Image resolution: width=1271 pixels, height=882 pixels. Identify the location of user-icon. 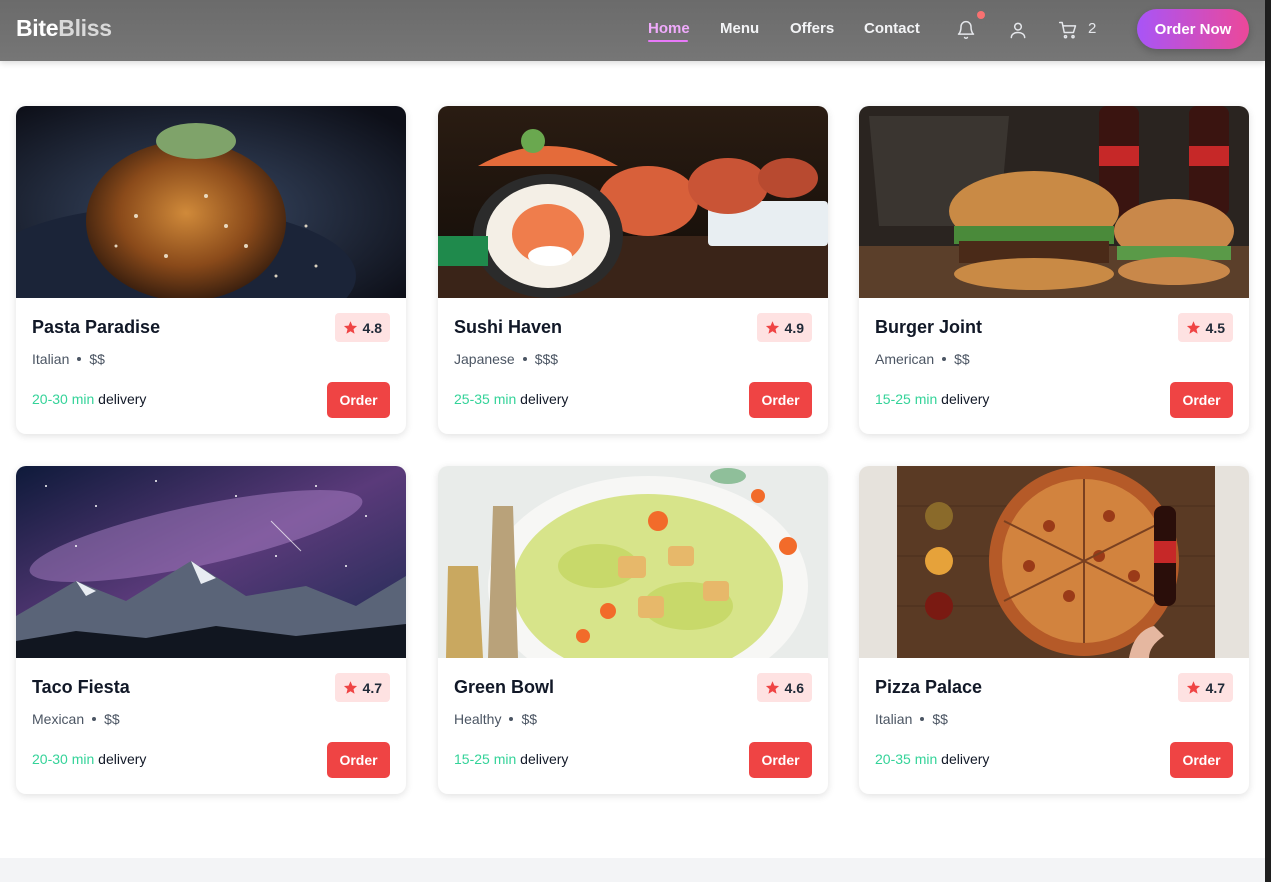
(1018, 30).